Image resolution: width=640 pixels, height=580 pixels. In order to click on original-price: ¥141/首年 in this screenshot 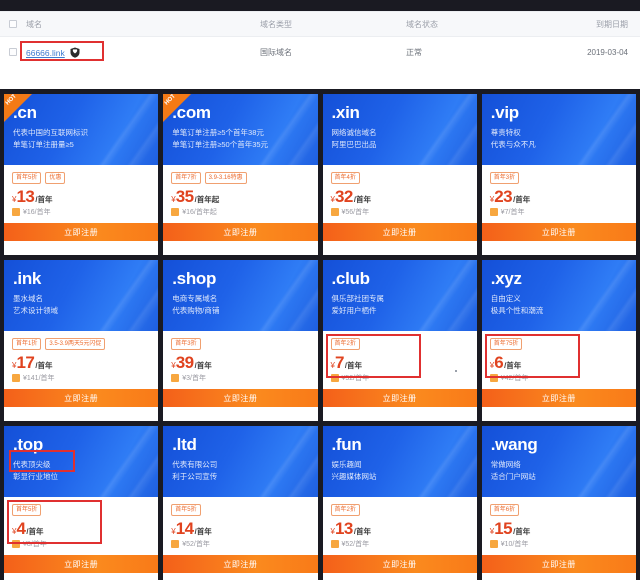, I will do `click(39, 378)`.